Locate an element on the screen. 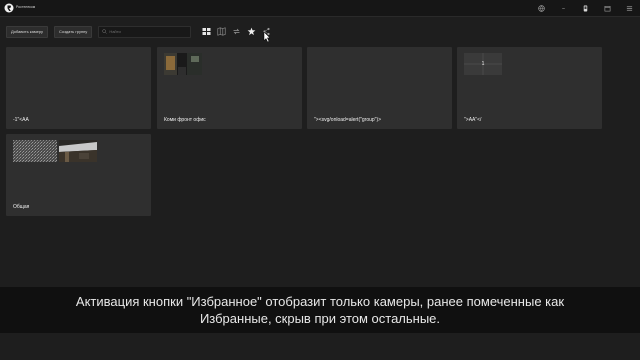 This screenshot has width=640, height=360. group-card-label: Общая is located at coordinates (21, 207).